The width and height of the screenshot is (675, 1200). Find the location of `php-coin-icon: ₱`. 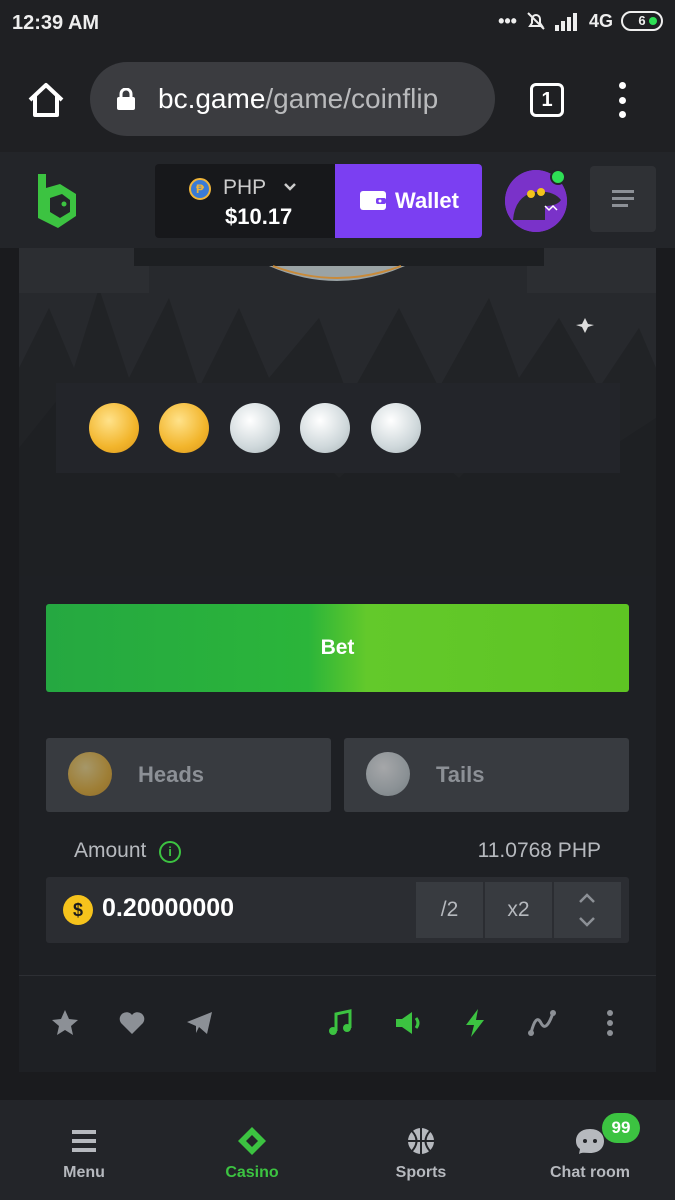

php-coin-icon: ₱ is located at coordinates (200, 189).